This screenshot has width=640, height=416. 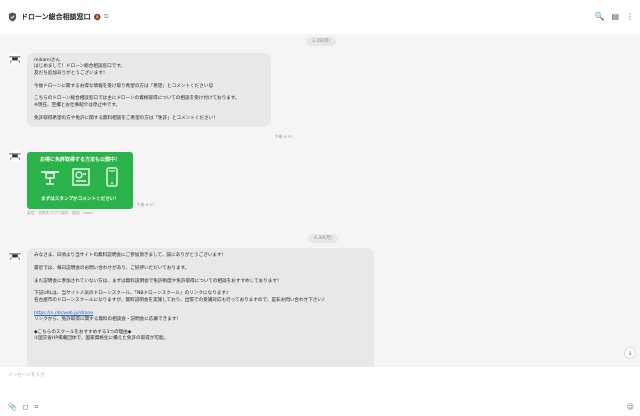 I want to click on promo-icons, so click(x=81, y=178).